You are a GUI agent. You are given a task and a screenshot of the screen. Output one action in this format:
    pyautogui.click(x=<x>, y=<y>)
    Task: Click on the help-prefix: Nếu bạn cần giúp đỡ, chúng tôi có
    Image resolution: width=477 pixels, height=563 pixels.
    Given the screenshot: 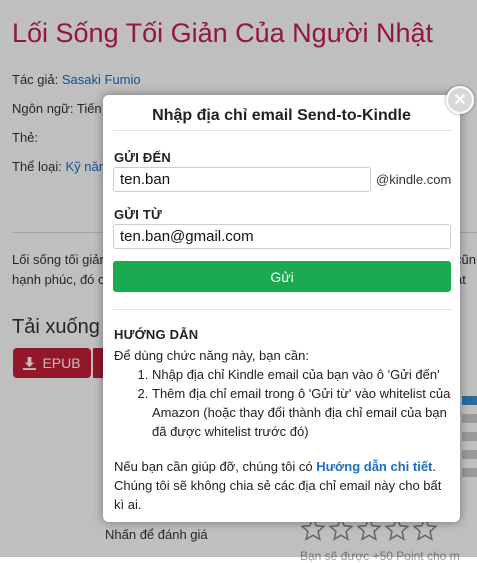 What is the action you would take?
    pyautogui.click(x=215, y=466)
    